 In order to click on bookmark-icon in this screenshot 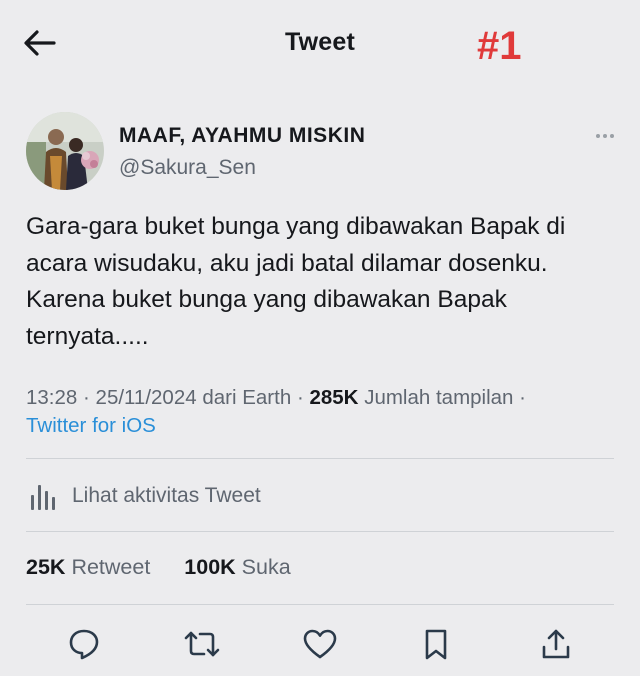, I will do `click(436, 644)`.